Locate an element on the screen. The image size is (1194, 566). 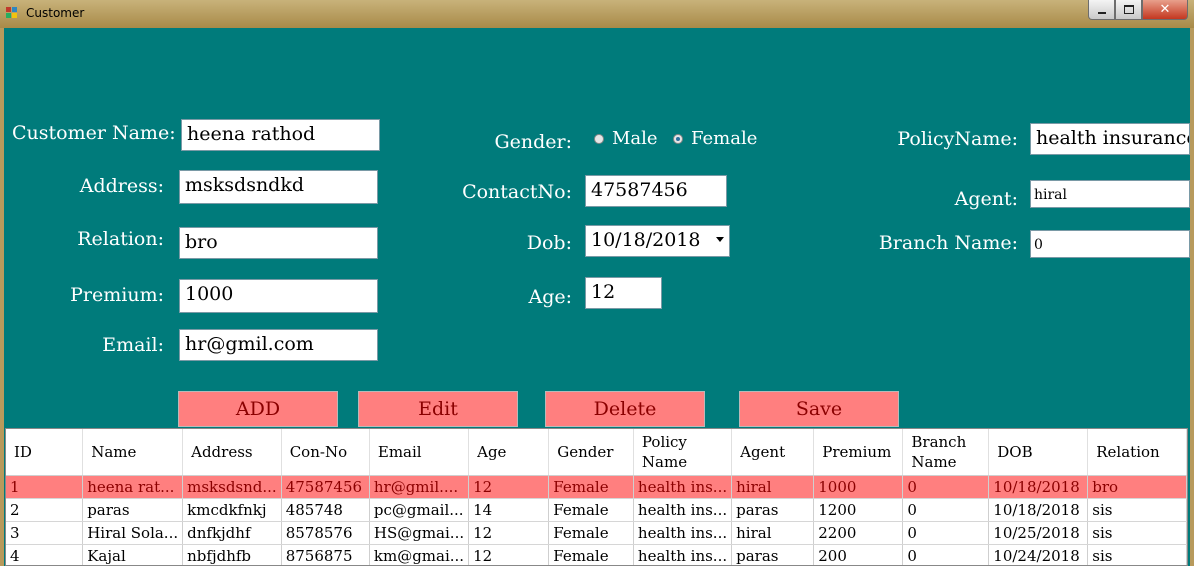
table-cell: 1200 is located at coordinates (858, 510).